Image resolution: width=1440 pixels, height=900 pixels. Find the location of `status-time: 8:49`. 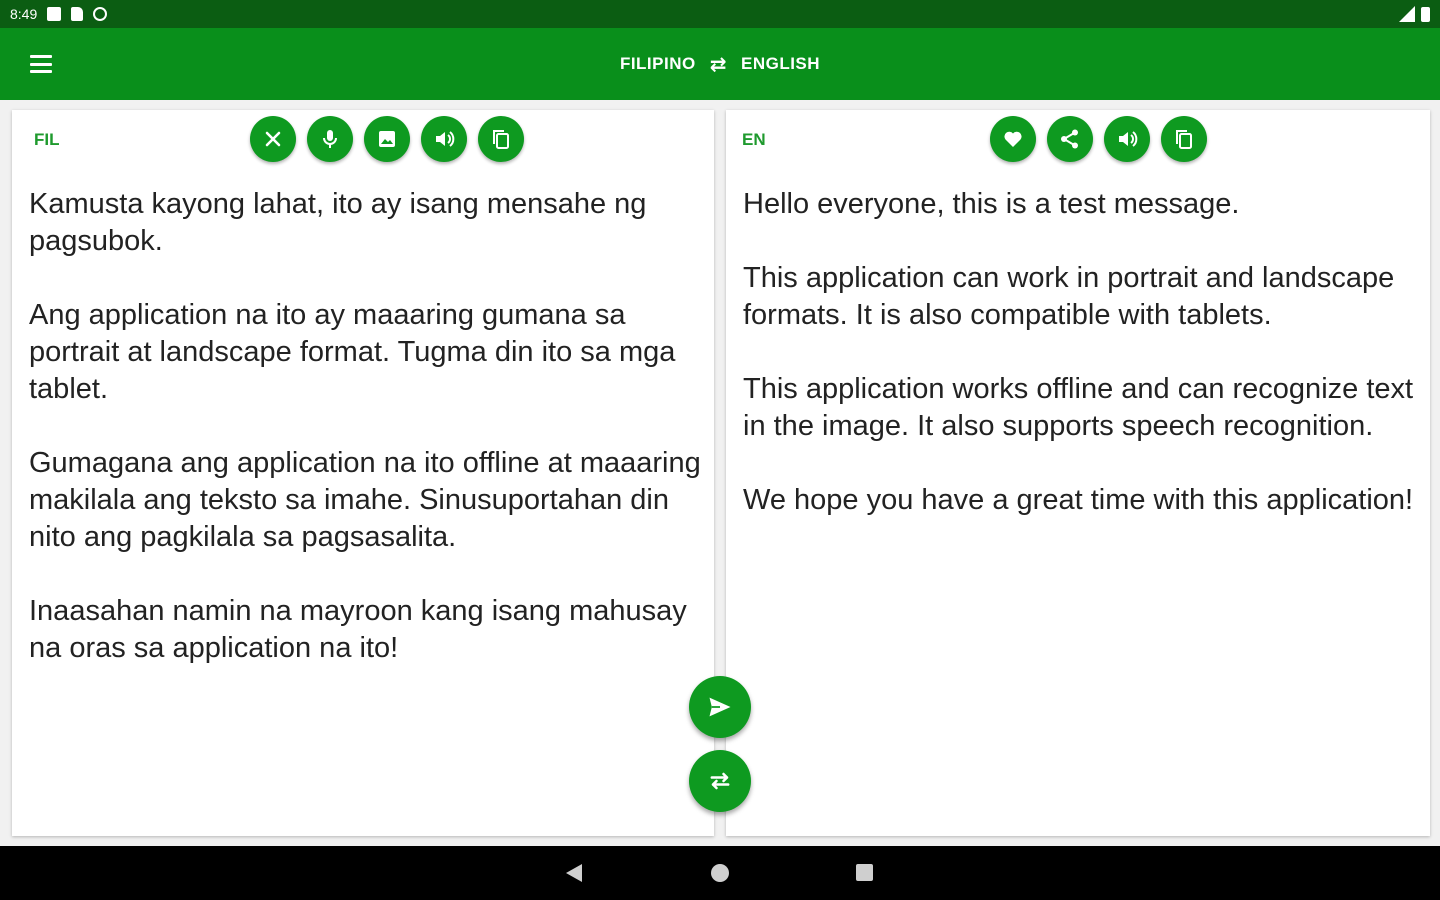

status-time: 8:49 is located at coordinates (24, 14).